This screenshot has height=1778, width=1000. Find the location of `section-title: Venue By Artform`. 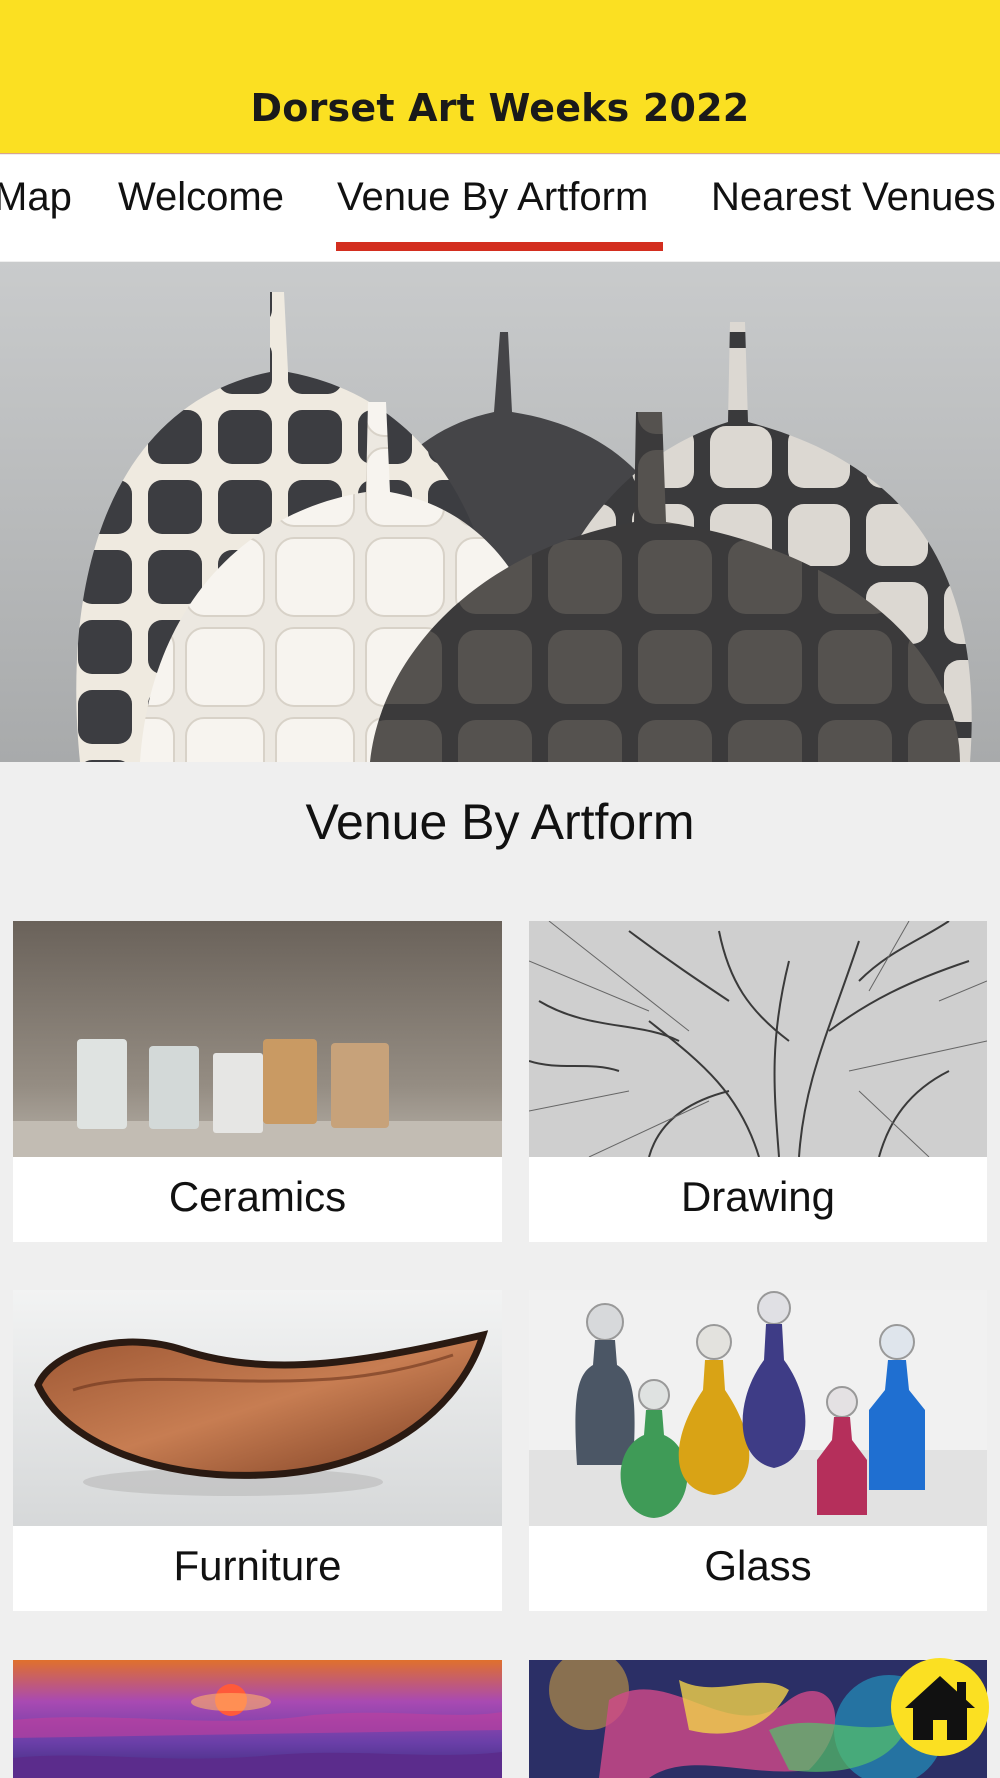

section-title: Venue By Artform is located at coordinates (500, 822).